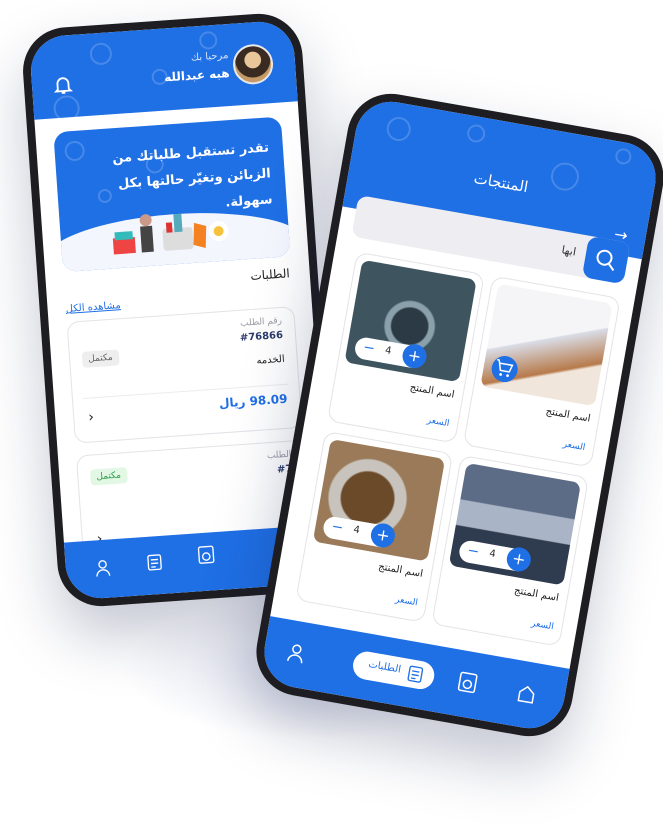 The height and width of the screenshot is (826, 663). What do you see at coordinates (270, 274) in the screenshot?
I see `orders-section-title: الطلبات` at bounding box center [270, 274].